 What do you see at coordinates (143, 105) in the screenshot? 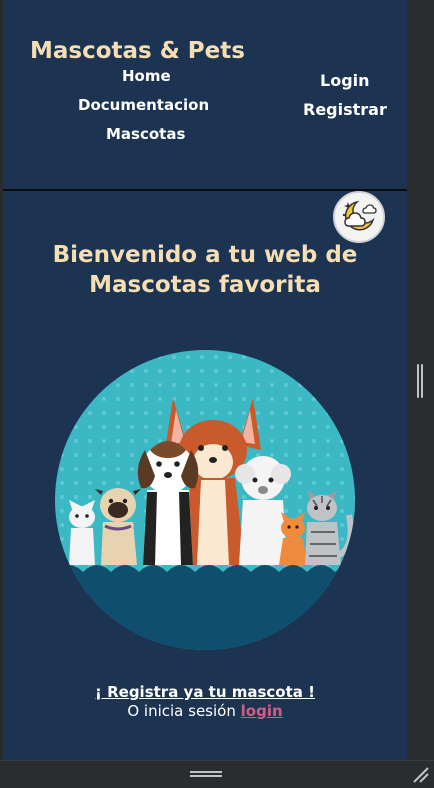
I see `nav-documentacion: Documentacion` at bounding box center [143, 105].